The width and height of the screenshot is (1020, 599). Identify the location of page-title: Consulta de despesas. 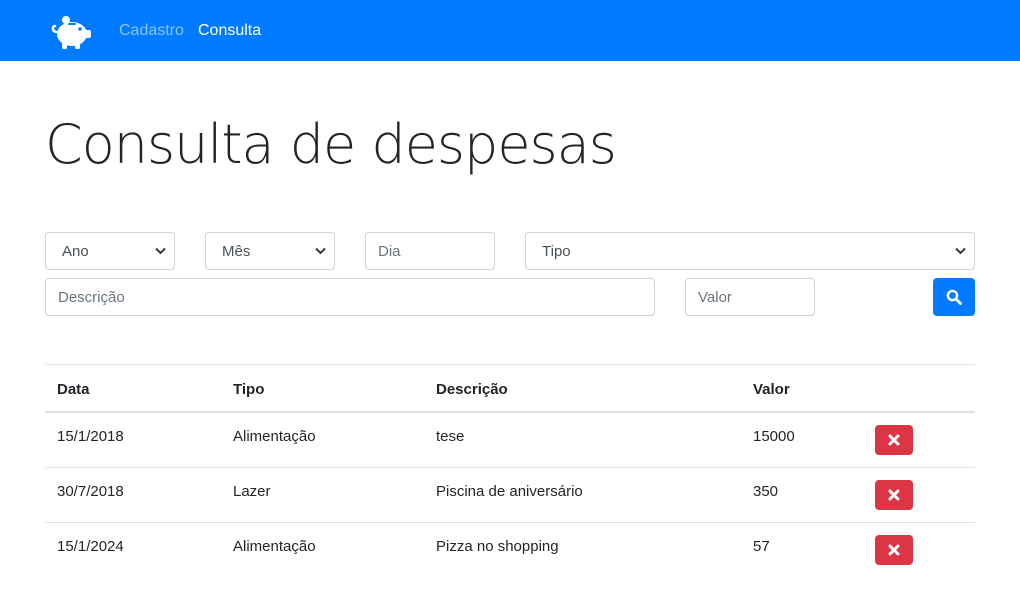
(331, 144).